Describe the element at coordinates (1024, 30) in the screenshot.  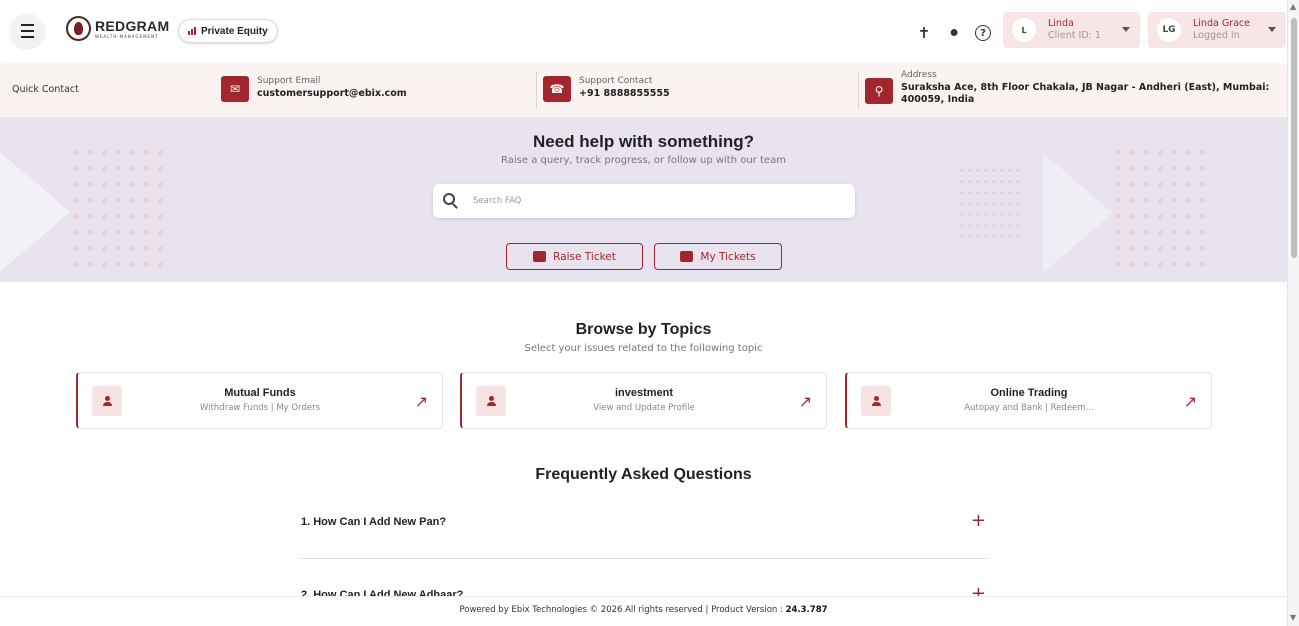
I see `client-avatar: L` at that location.